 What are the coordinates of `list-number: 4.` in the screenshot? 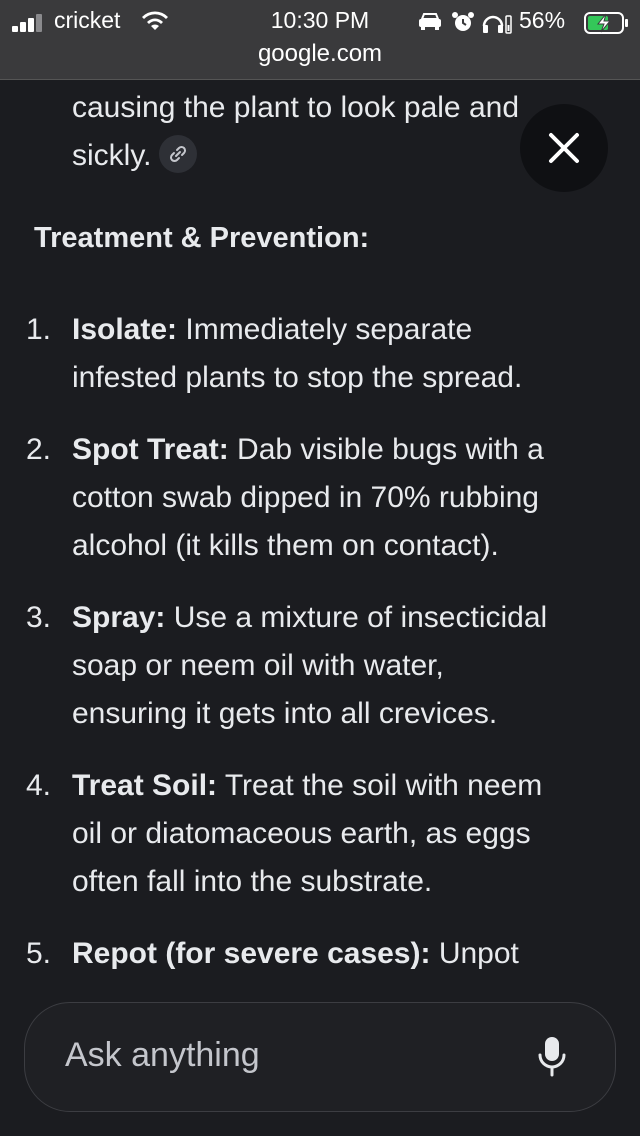 It's located at (39, 785).